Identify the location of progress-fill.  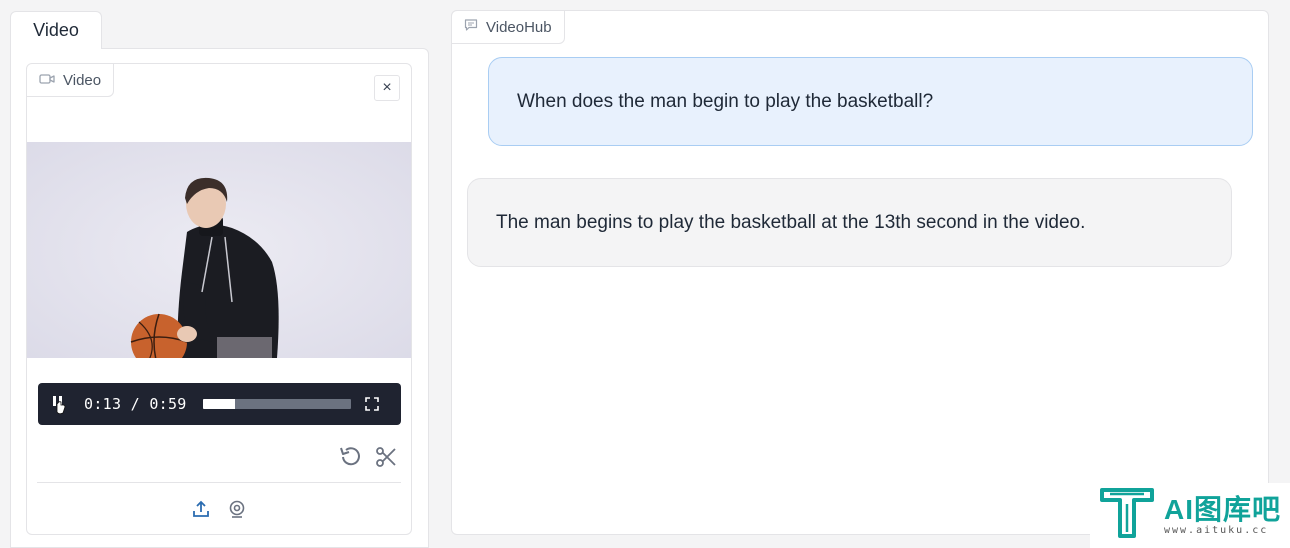
(219, 404).